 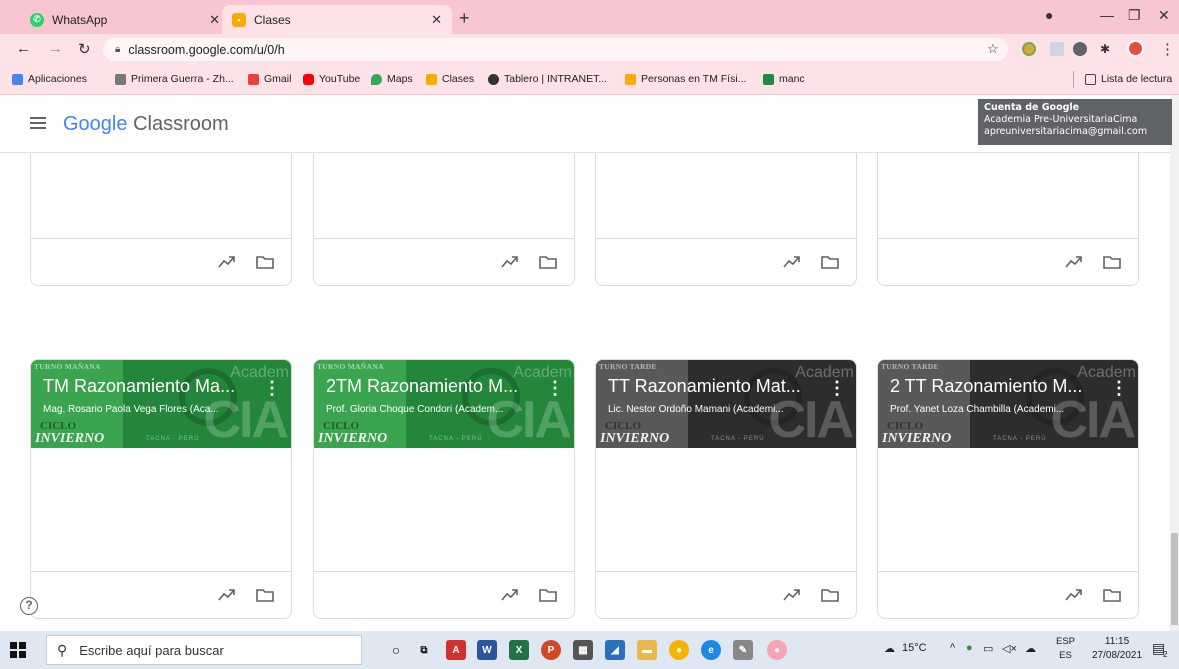 I want to click on weather-temp: 15°C, so click(x=914, y=648).